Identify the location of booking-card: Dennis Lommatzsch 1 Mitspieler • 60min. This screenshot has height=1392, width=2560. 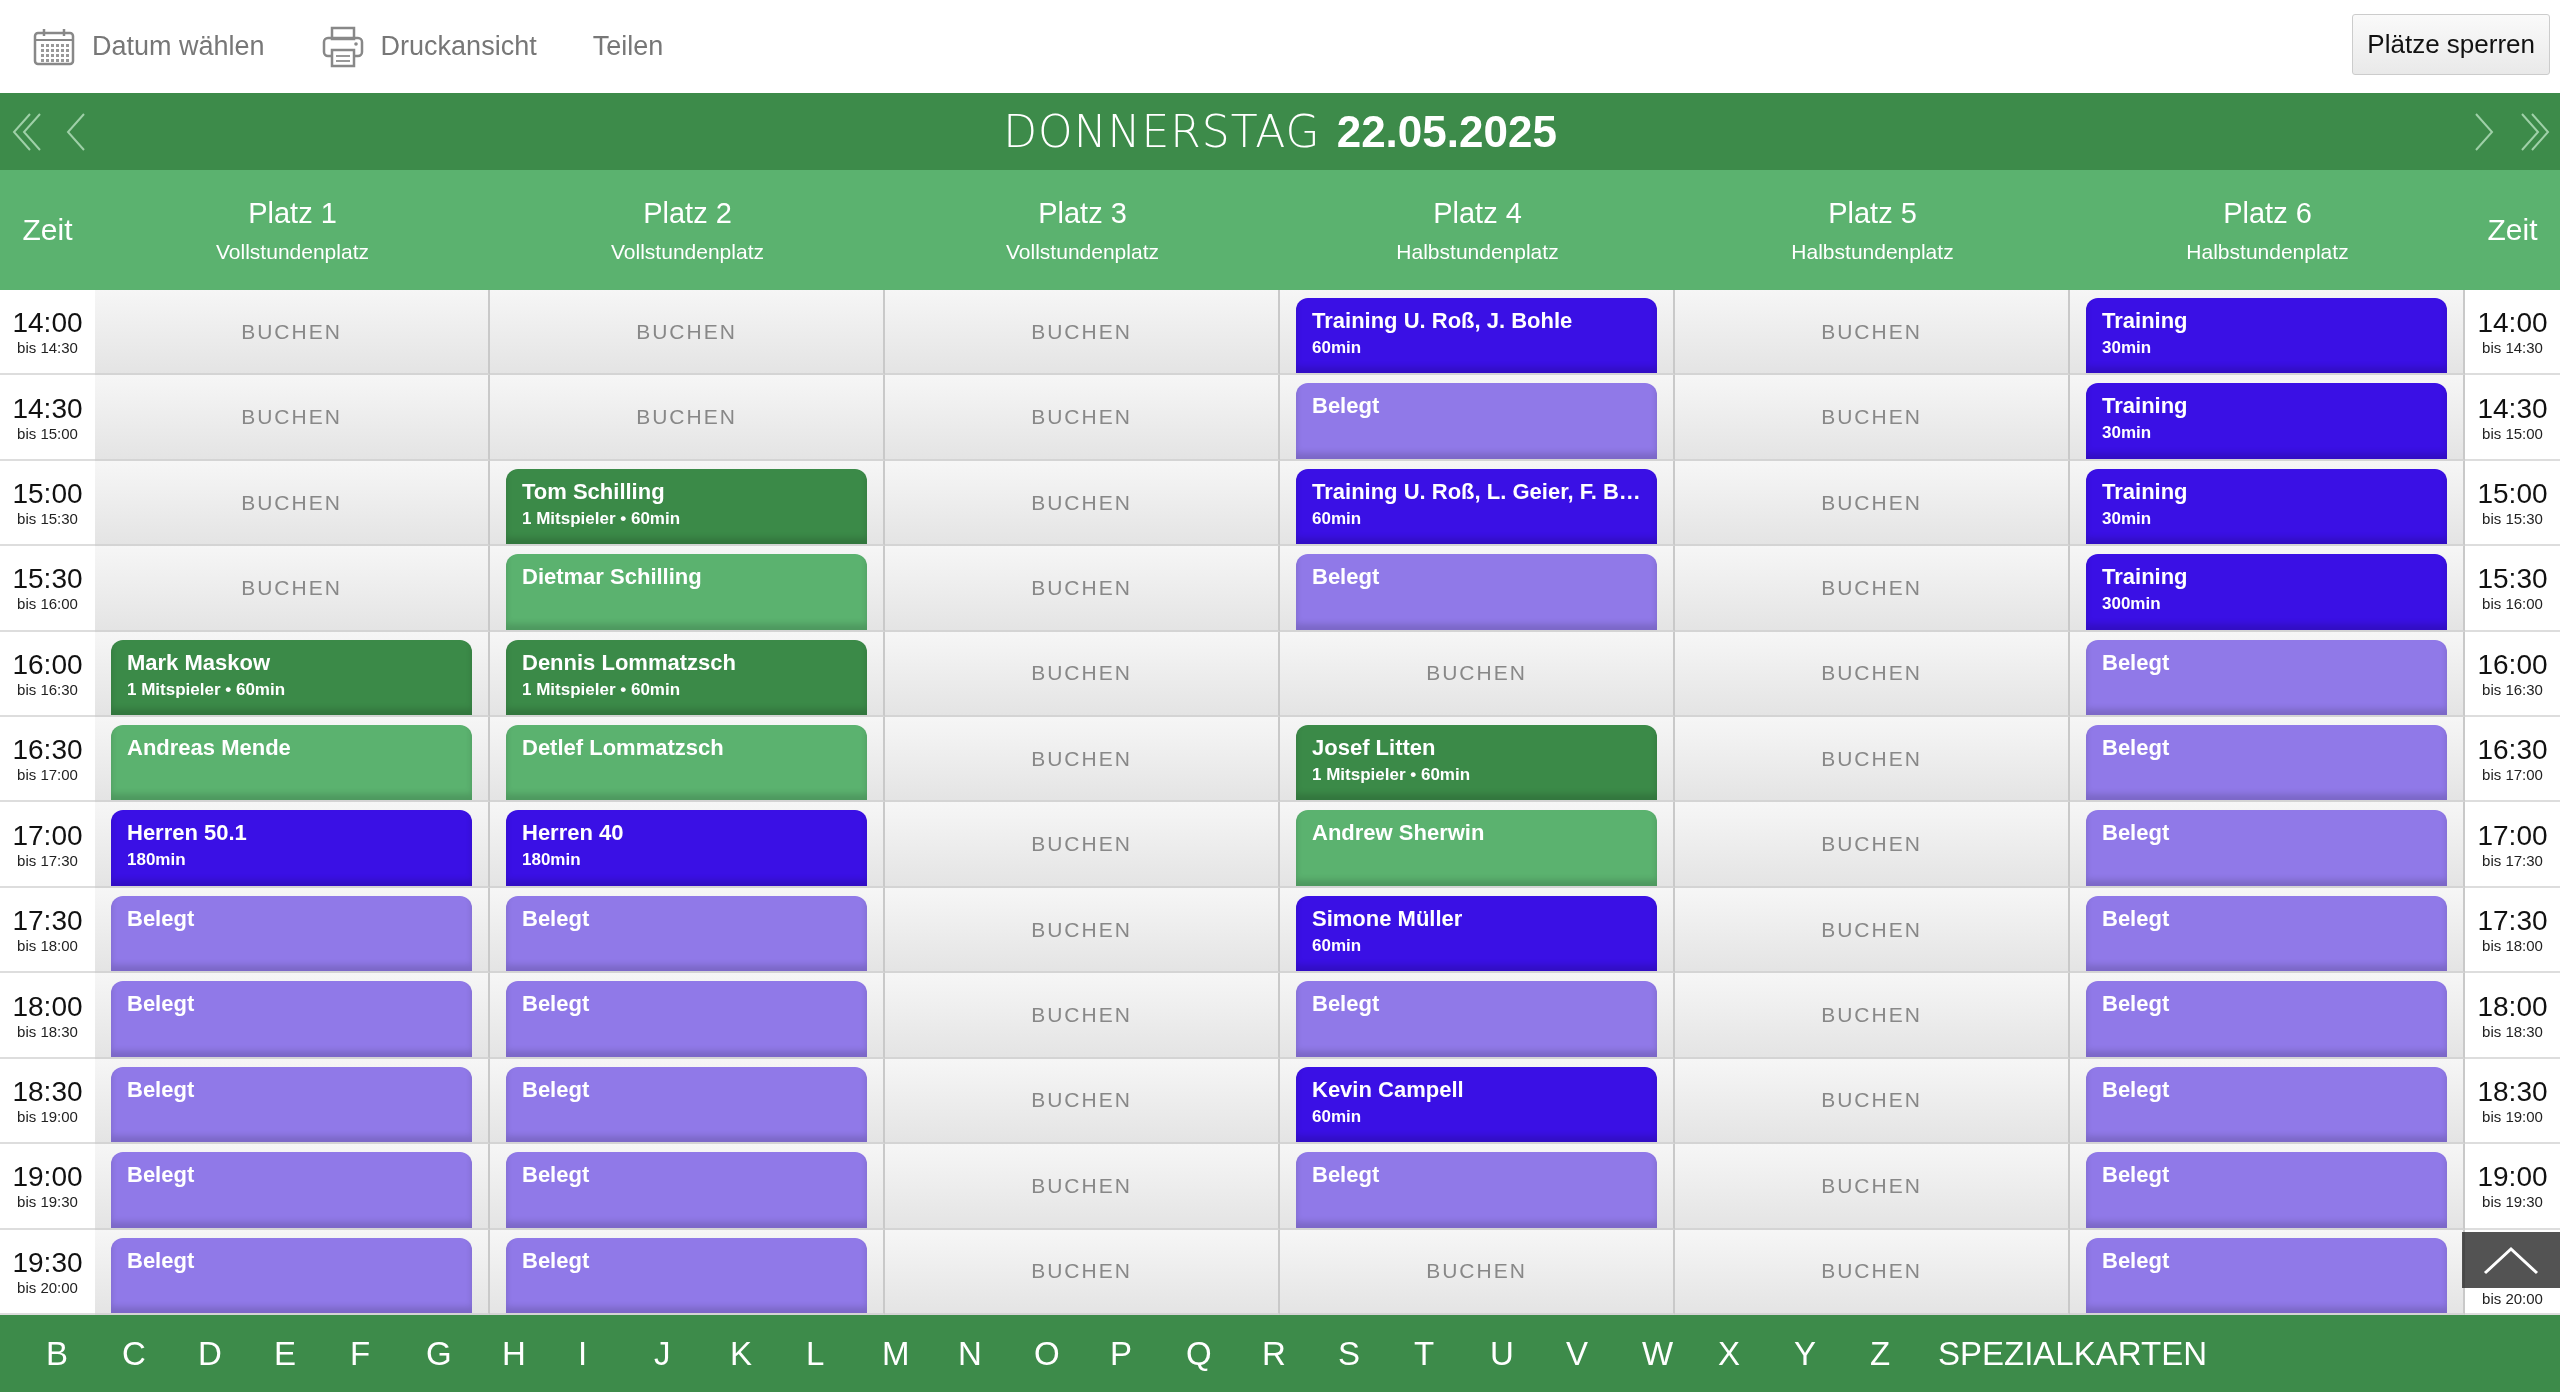
(686, 677).